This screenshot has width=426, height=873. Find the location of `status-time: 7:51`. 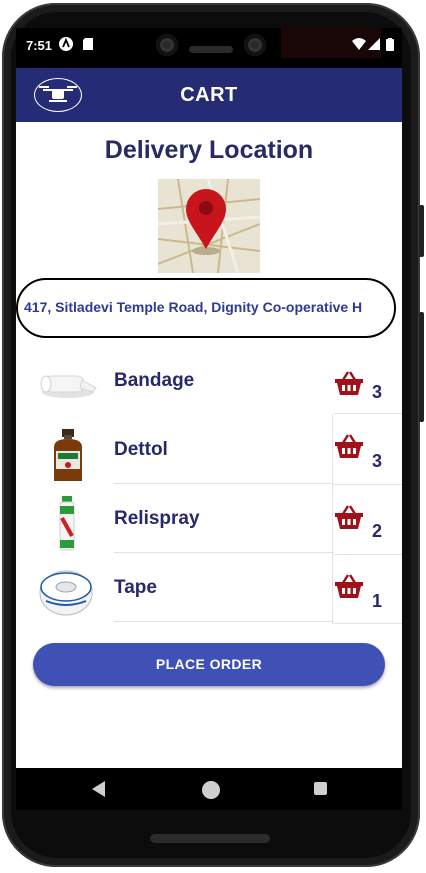

status-time: 7:51 is located at coordinates (39, 45).